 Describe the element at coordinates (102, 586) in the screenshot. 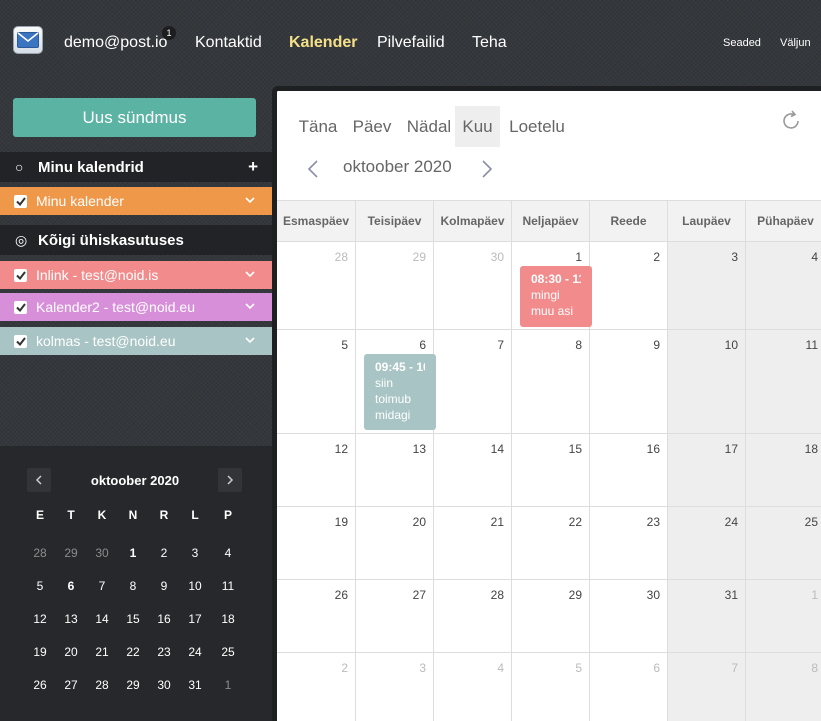

I see `mini-day-cell: 7` at that location.